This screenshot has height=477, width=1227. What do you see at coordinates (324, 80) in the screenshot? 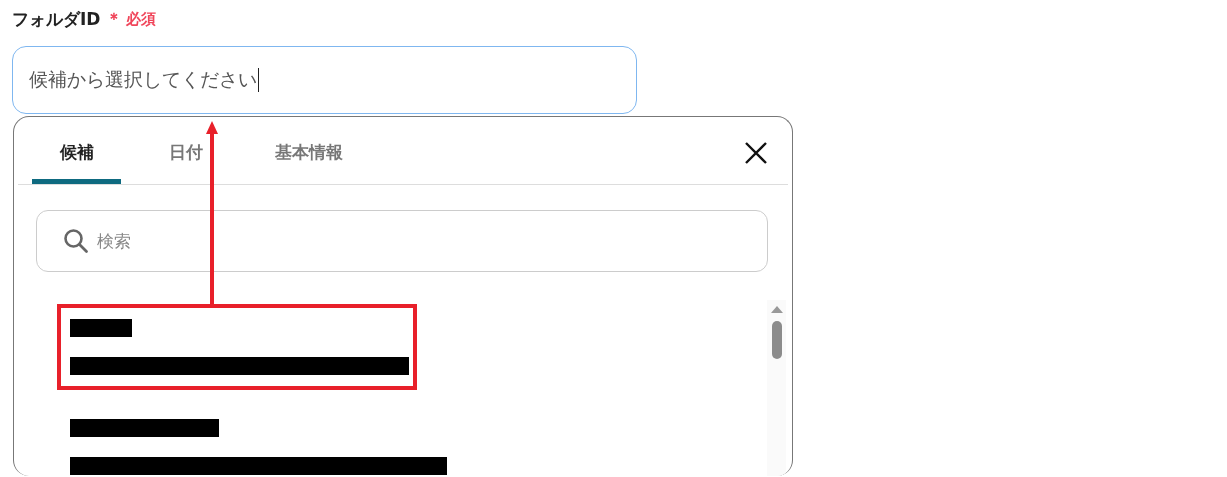
I see `input-field: 候補から選択してください` at bounding box center [324, 80].